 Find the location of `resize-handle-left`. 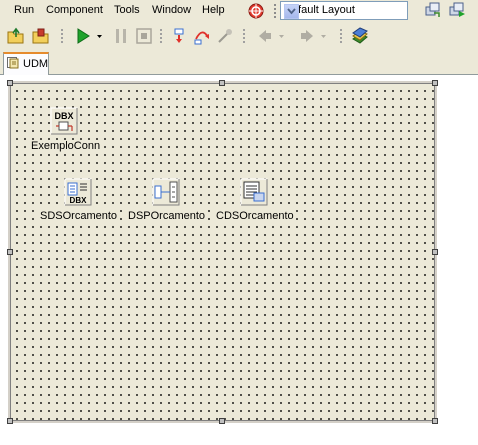

resize-handle-left is located at coordinates (10, 252).